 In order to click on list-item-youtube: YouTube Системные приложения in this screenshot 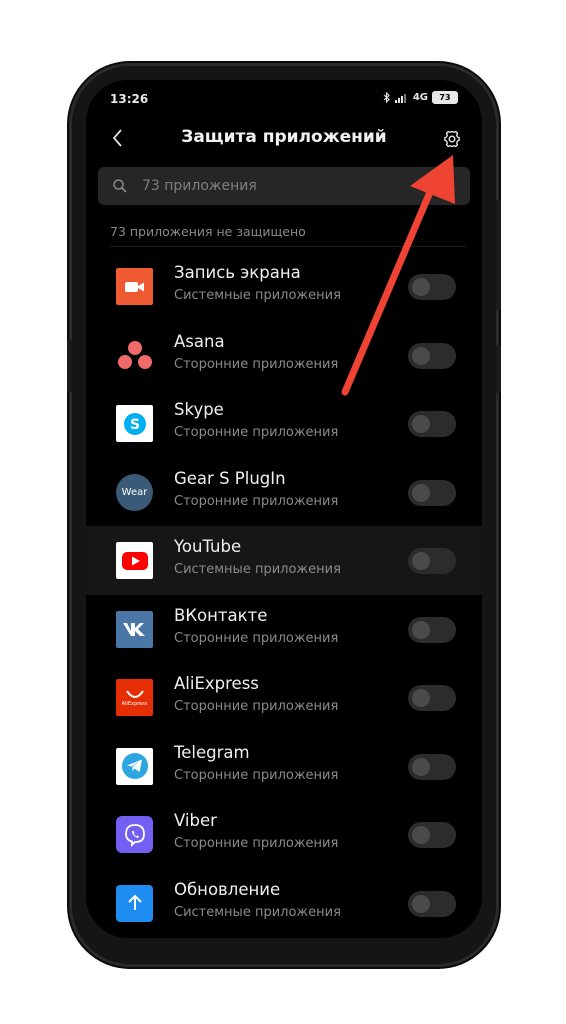, I will do `click(284, 560)`.